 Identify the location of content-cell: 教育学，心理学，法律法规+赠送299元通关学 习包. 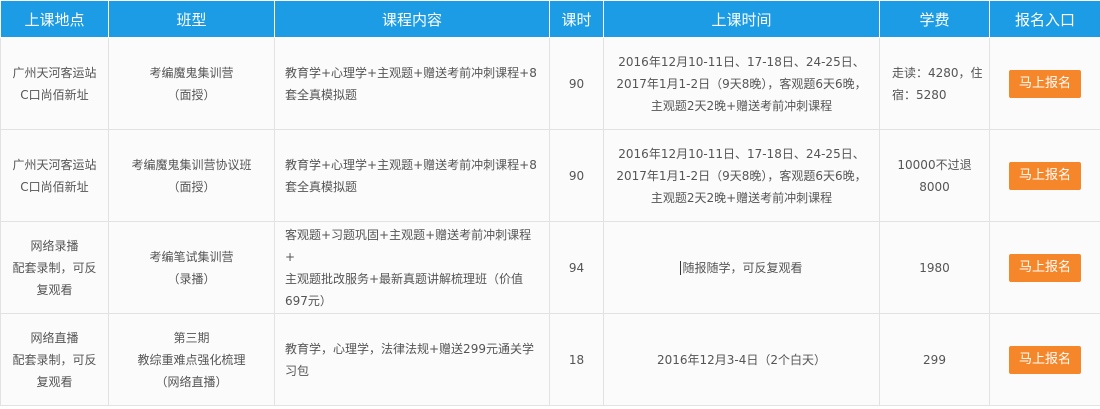
(412, 359).